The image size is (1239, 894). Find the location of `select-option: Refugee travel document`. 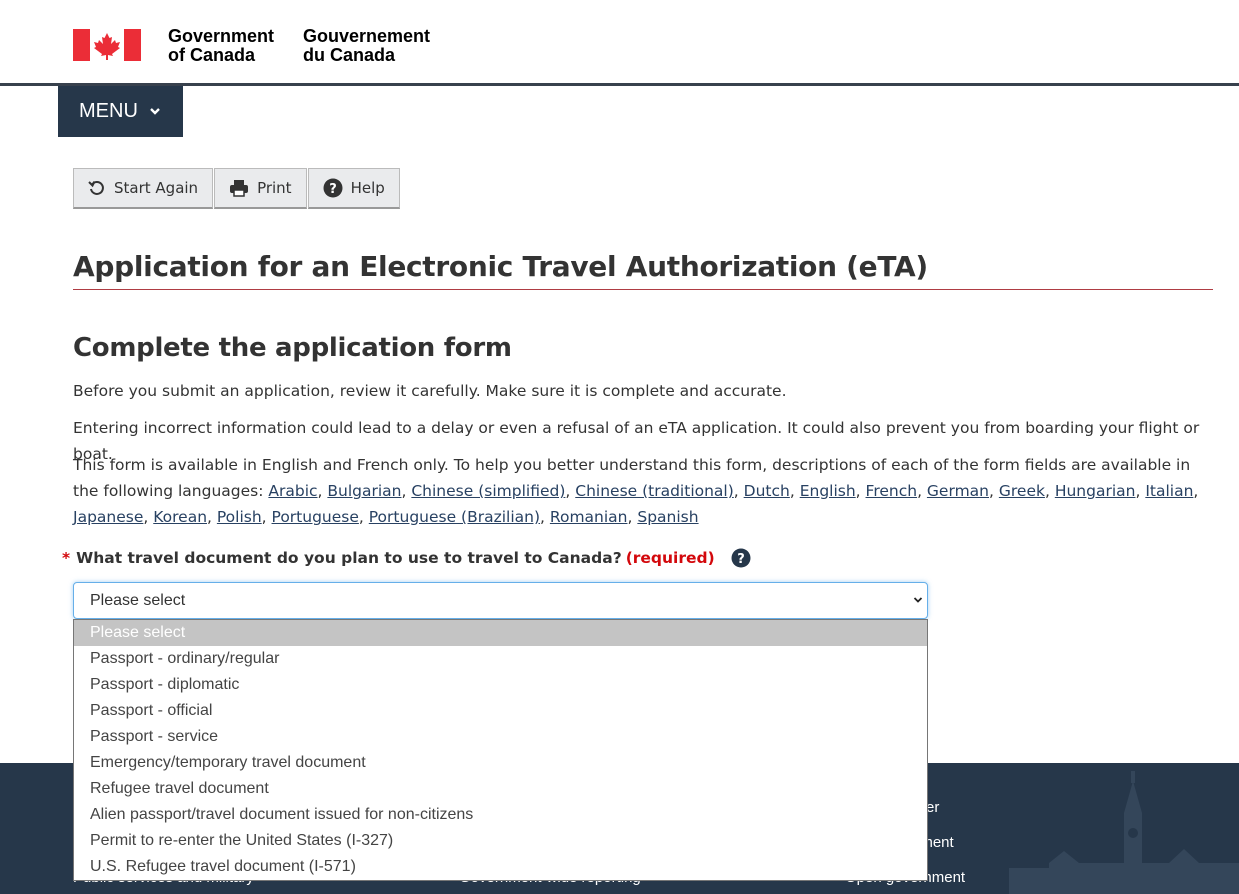

select-option: Refugee travel document is located at coordinates (500, 789).